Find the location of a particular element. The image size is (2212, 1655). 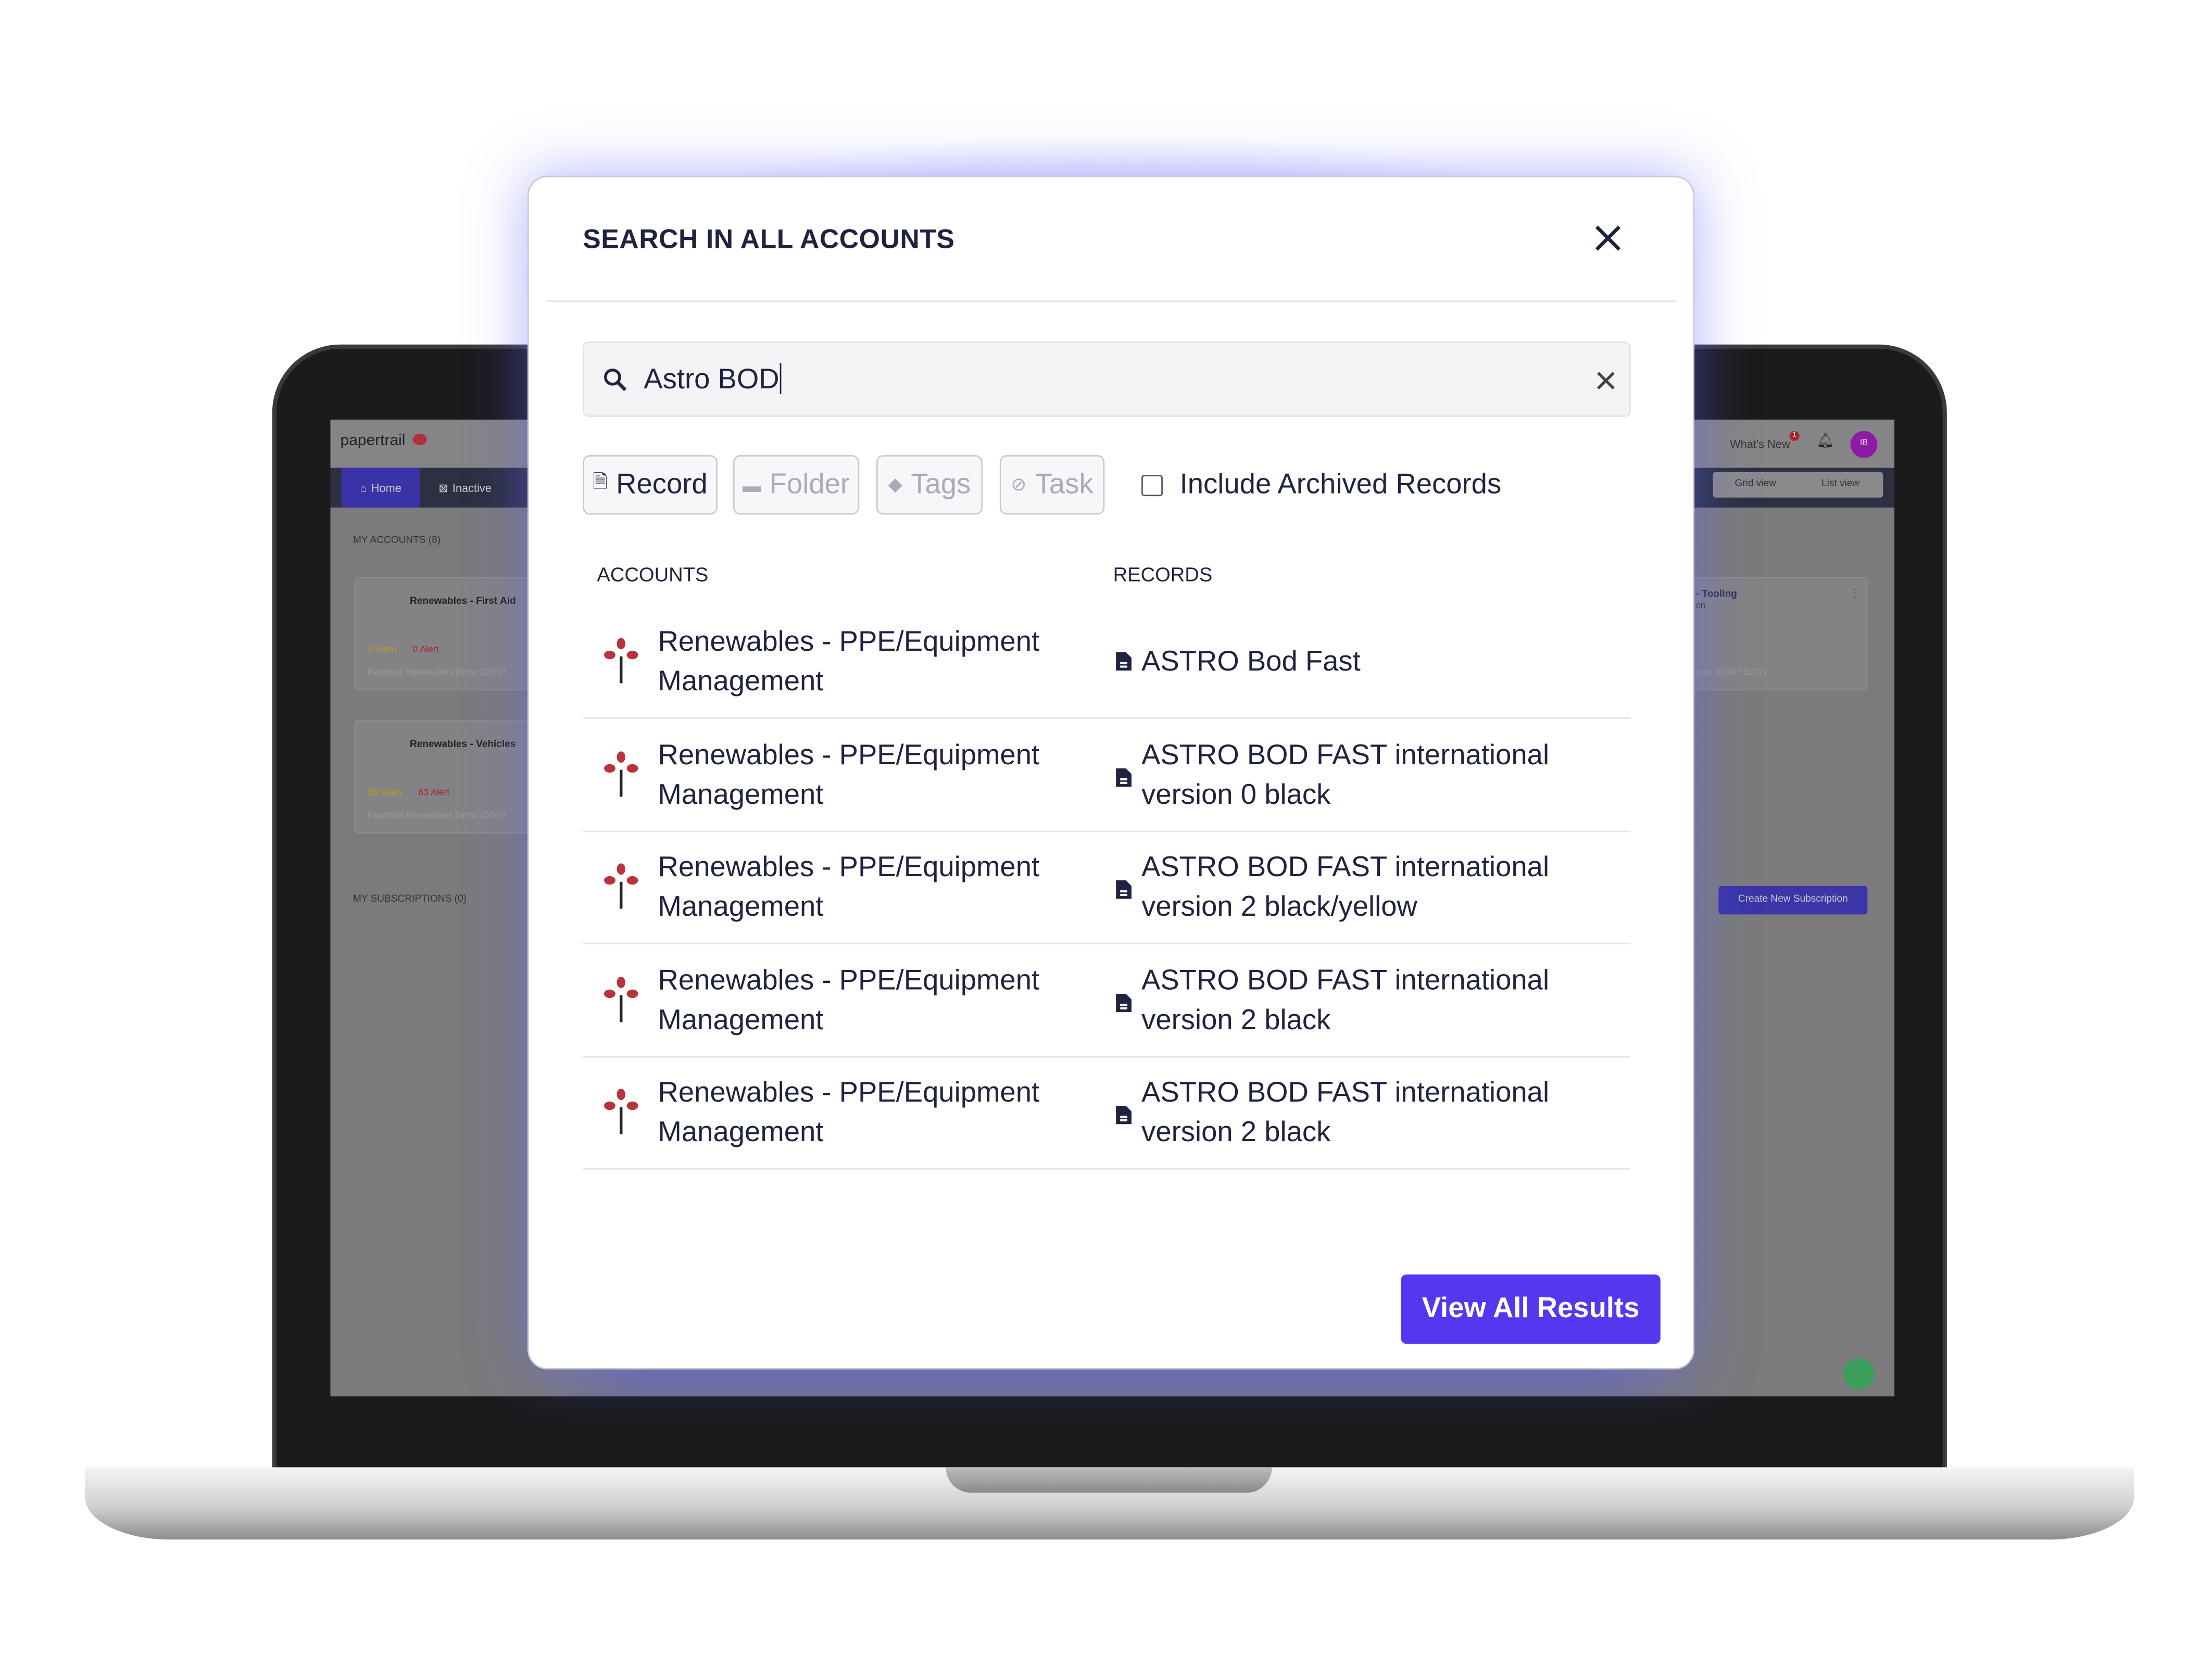

folder-icon: ▬ is located at coordinates (751, 485).